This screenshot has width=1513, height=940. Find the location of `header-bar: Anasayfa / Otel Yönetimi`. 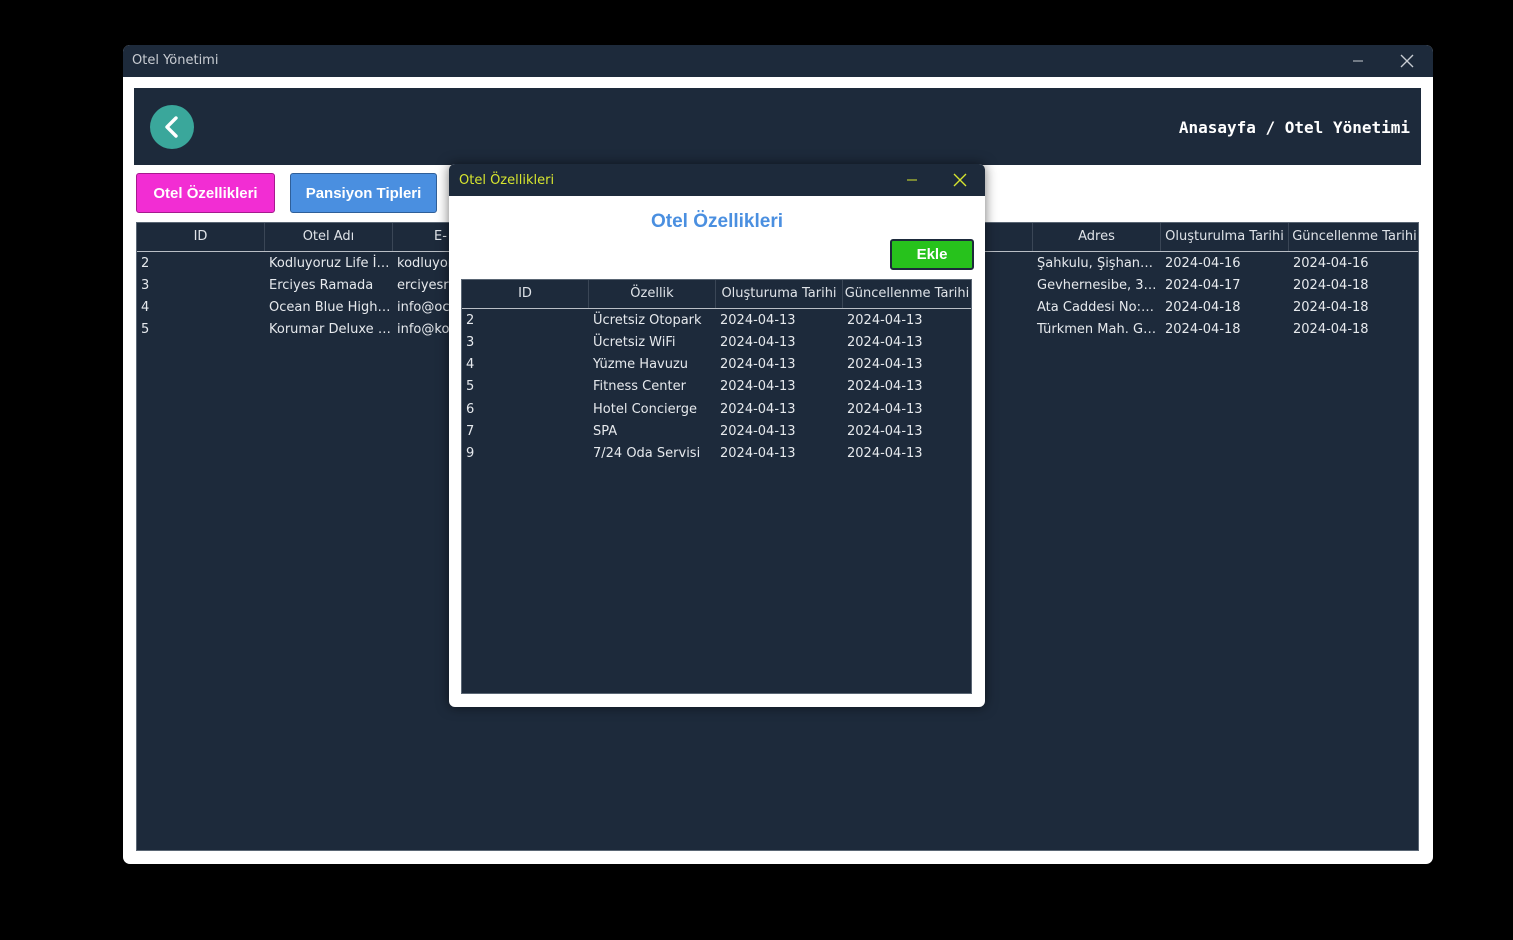

header-bar: Anasayfa / Otel Yönetimi is located at coordinates (777, 126).